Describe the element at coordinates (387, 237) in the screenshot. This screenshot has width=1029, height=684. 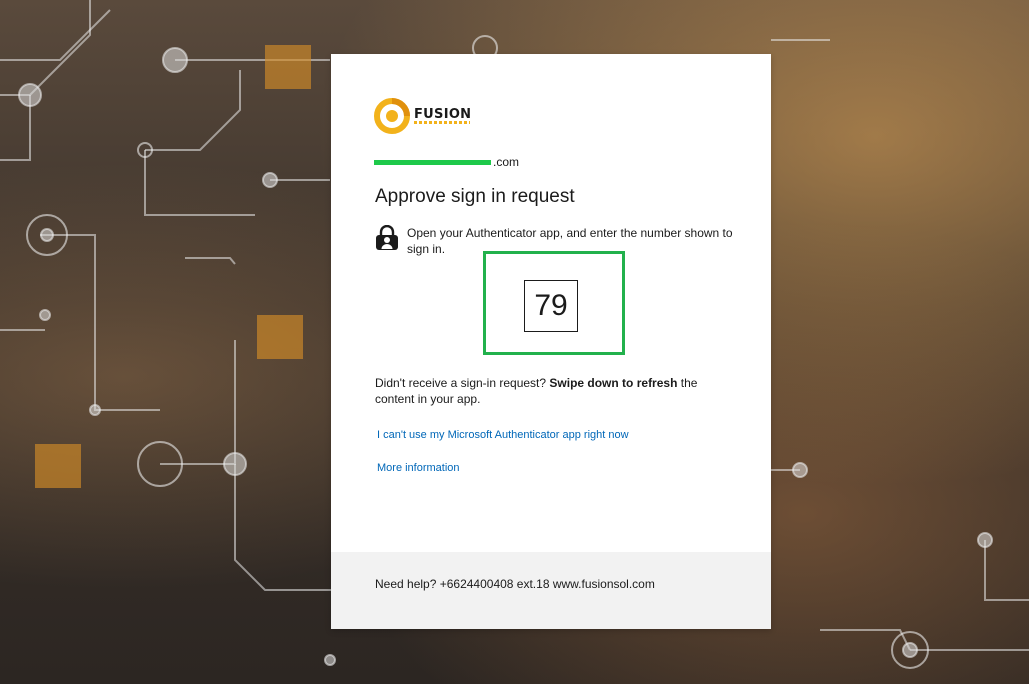
I see `authenticator-lock-icon` at that location.